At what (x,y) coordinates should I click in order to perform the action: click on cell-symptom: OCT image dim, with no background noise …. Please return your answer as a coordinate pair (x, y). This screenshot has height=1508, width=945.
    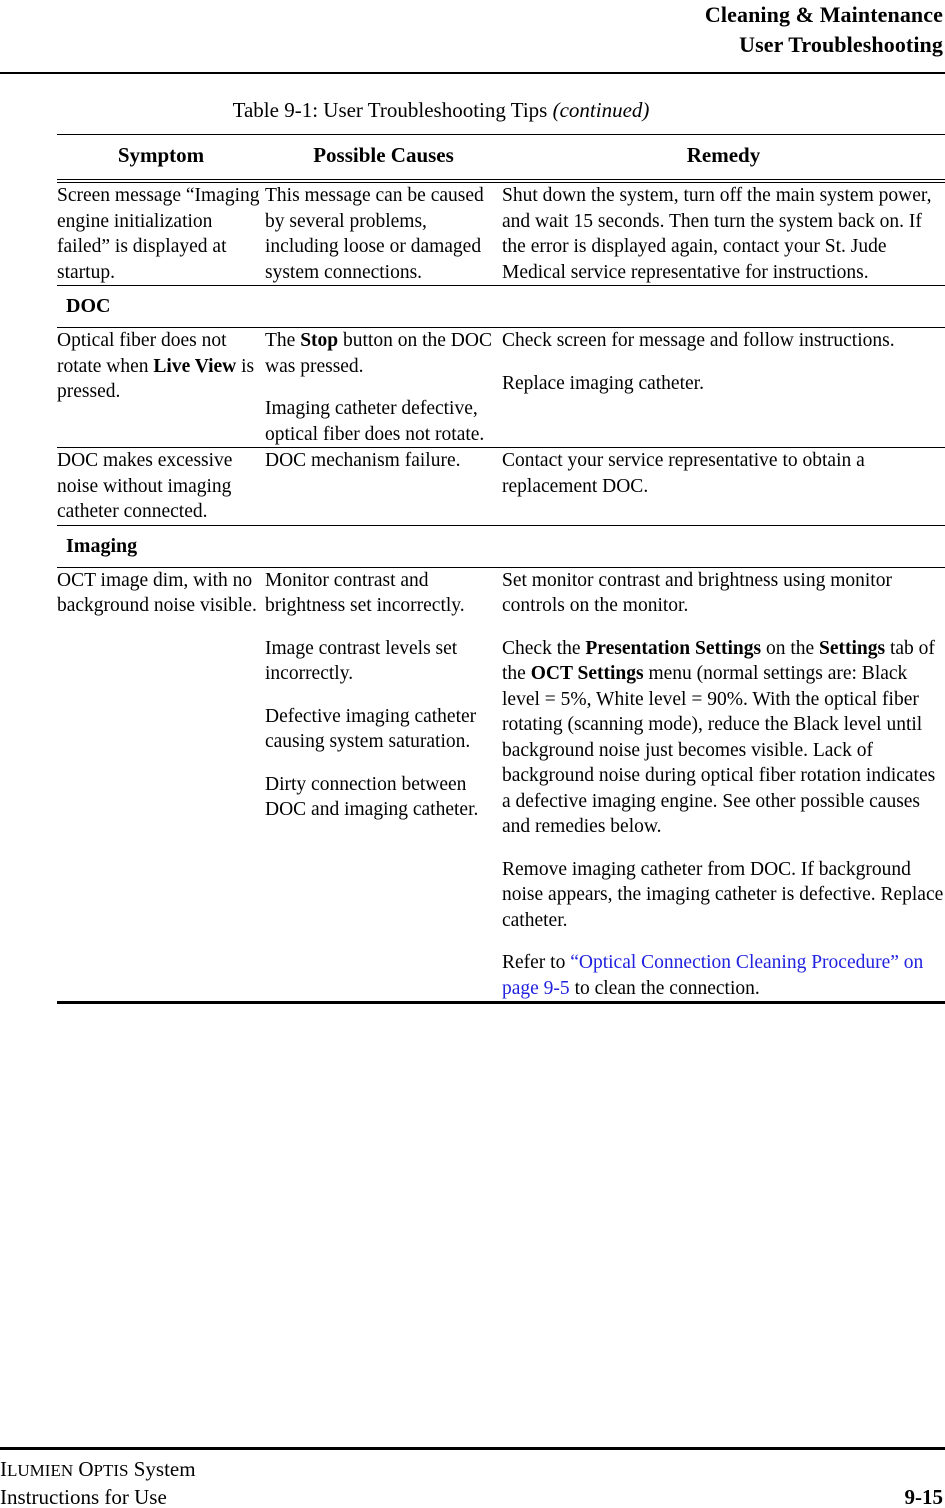
    Looking at the image, I should click on (161, 785).